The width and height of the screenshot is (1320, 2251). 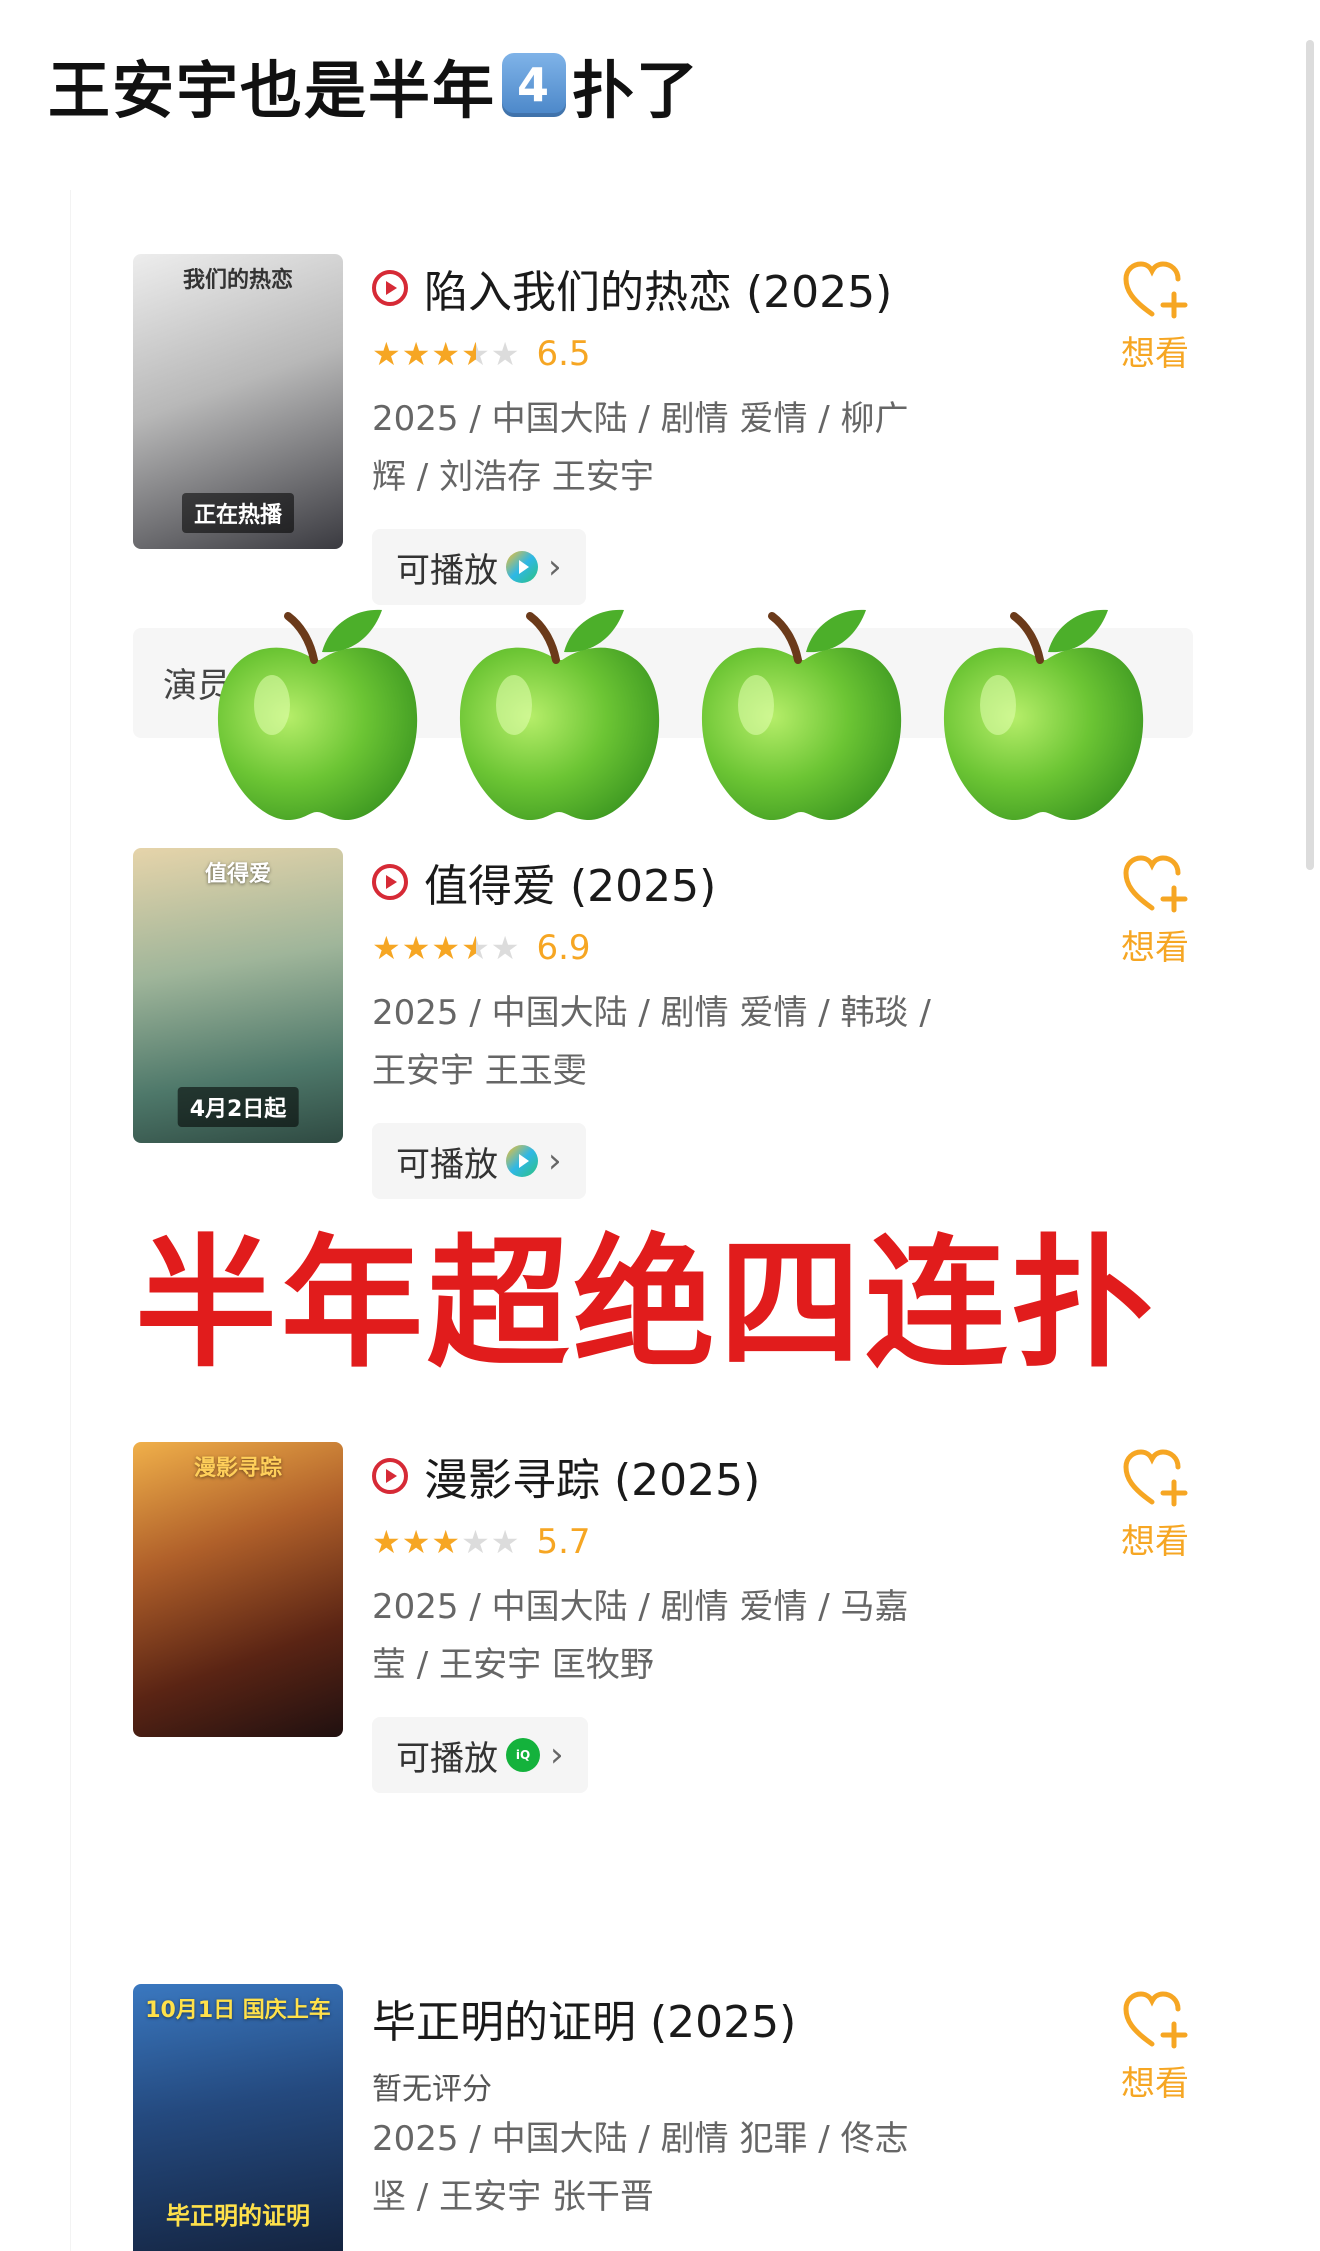 What do you see at coordinates (479, 1071) in the screenshot?
I see `meta-line-2: 王安宇 王玉雯` at bounding box center [479, 1071].